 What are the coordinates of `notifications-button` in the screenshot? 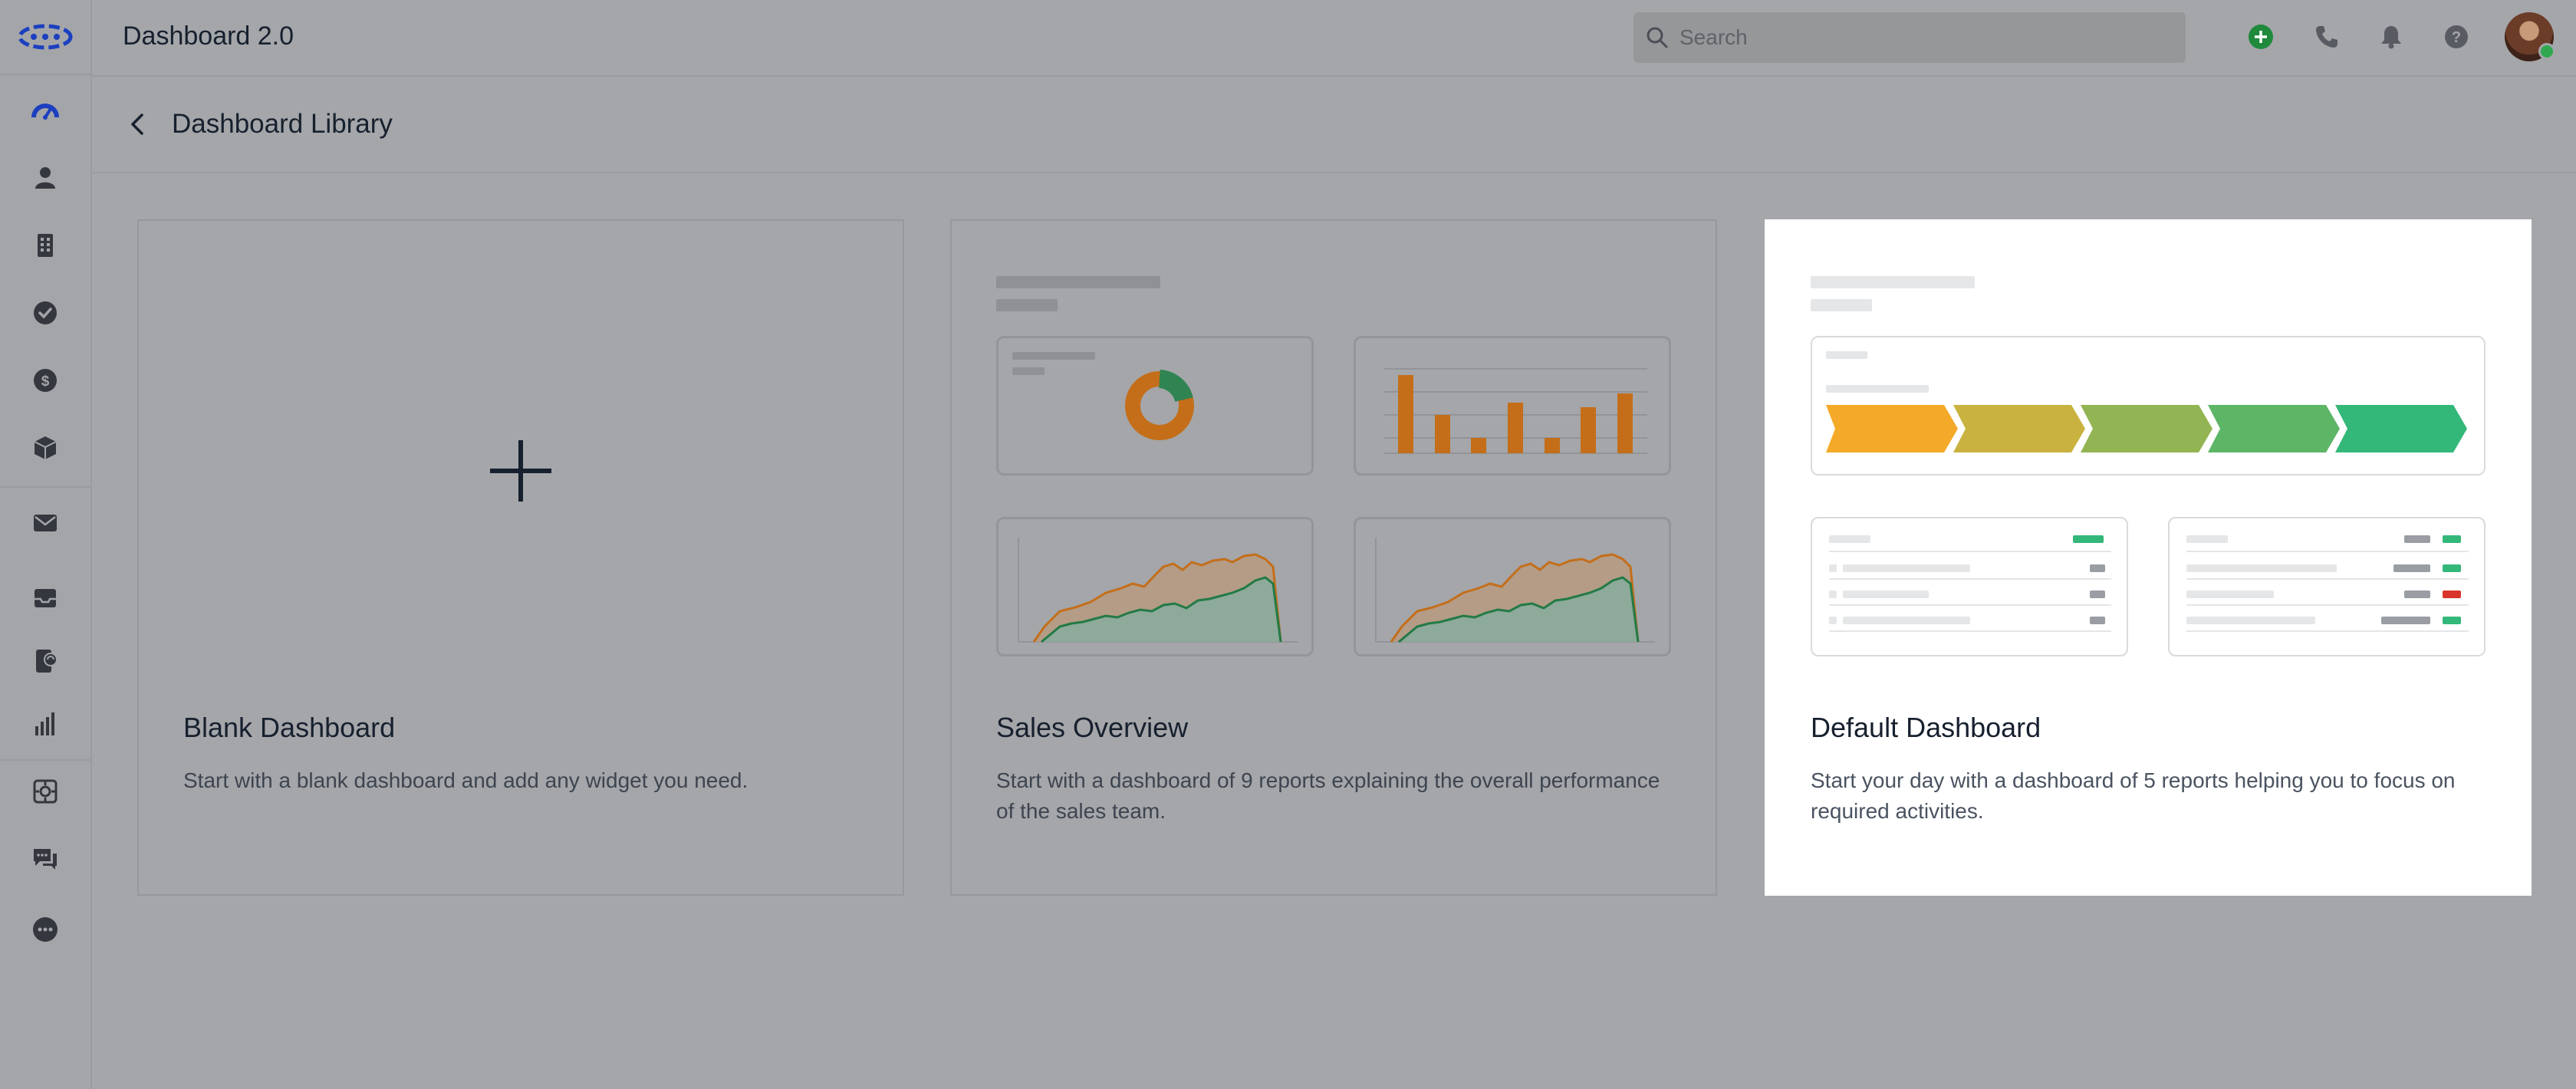 It's located at (2391, 36).